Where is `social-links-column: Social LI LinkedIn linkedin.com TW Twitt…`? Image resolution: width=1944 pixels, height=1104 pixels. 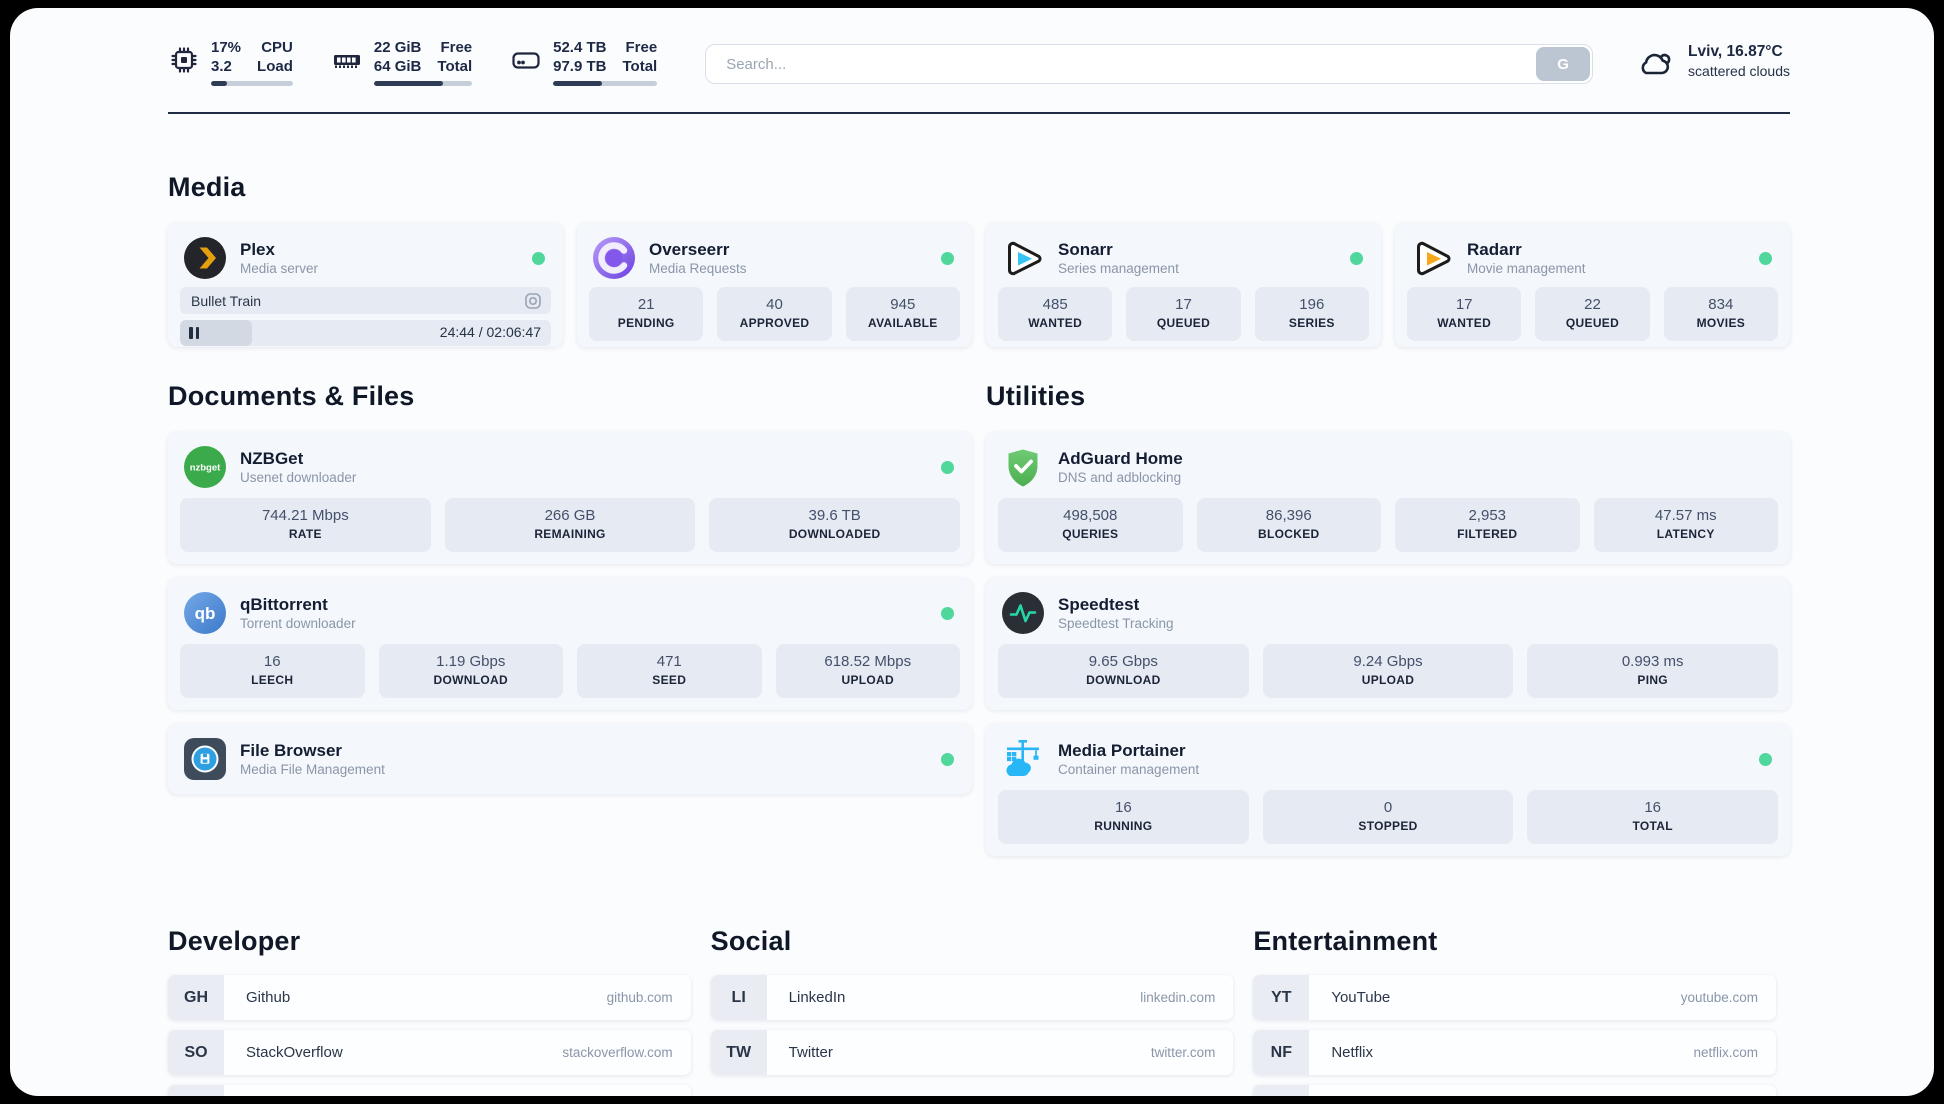
social-links-column: Social LI LinkedIn linkedin.com TW Twitt… is located at coordinates (979, 1011).